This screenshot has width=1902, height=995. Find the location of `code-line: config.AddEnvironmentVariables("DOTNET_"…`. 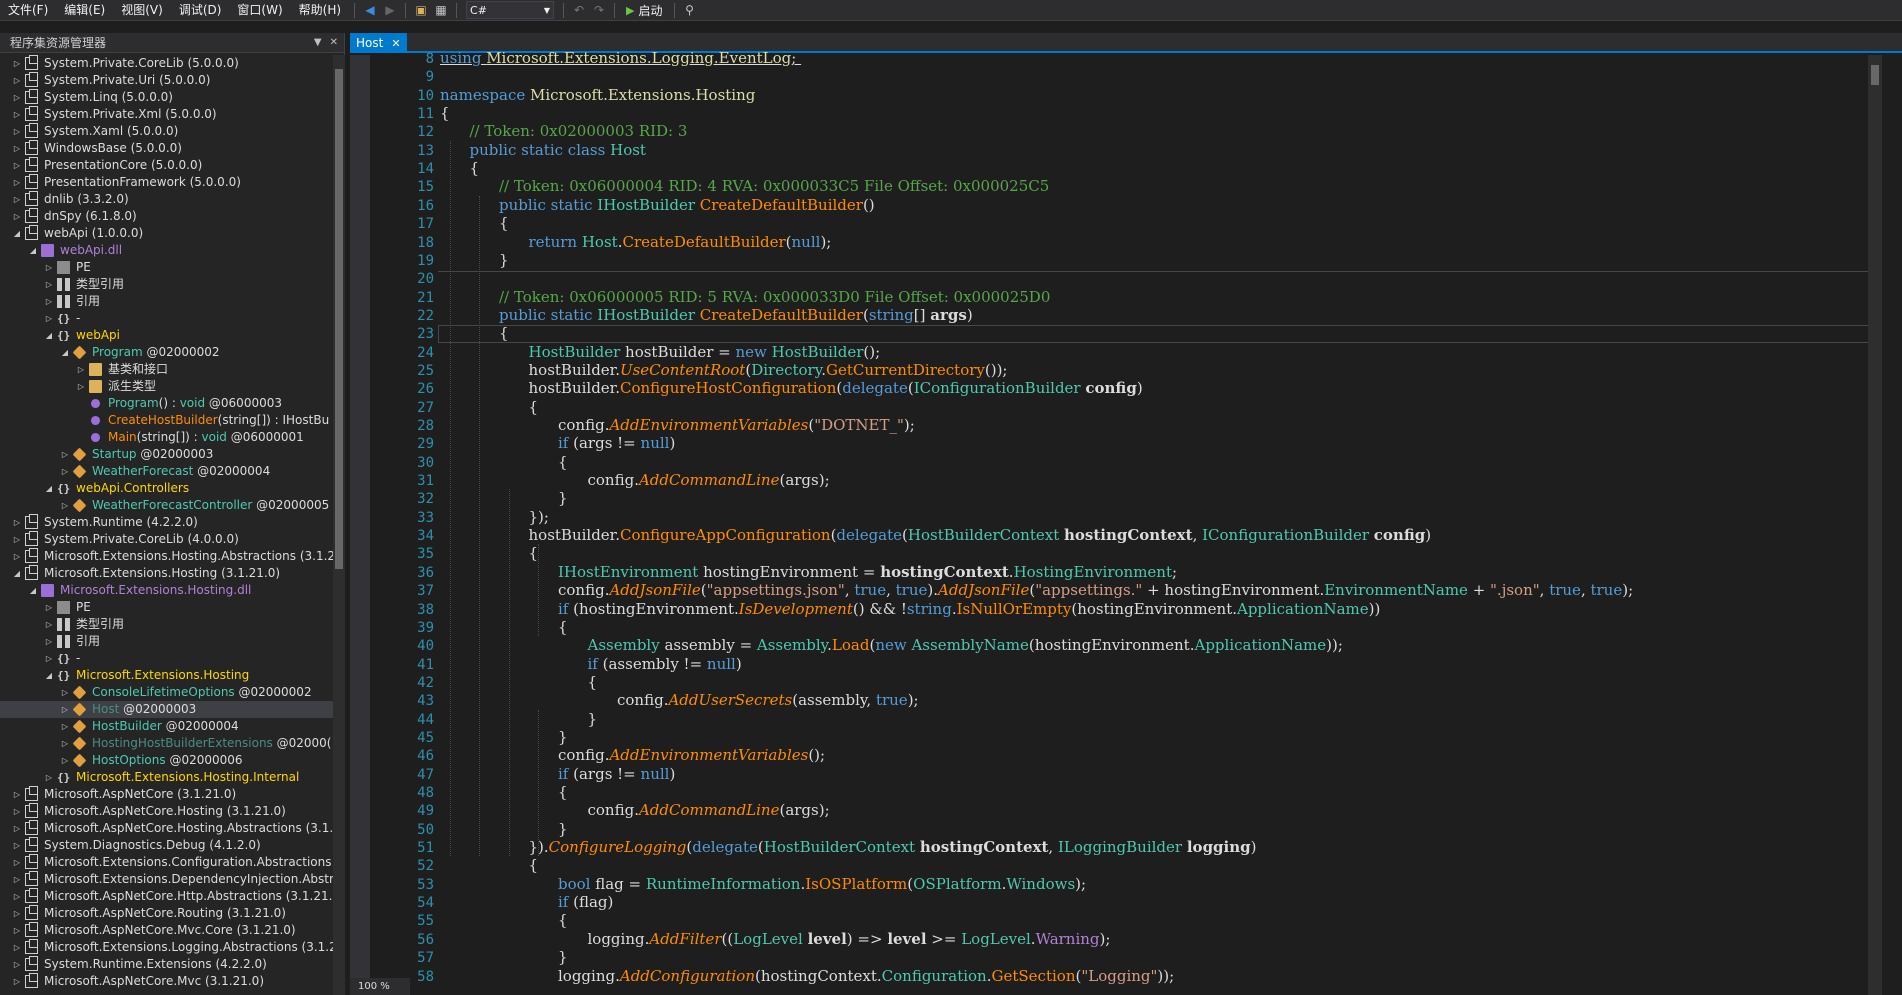

code-line: config.AddEnvironmentVariables("DOTNET_"… is located at coordinates (736, 425).